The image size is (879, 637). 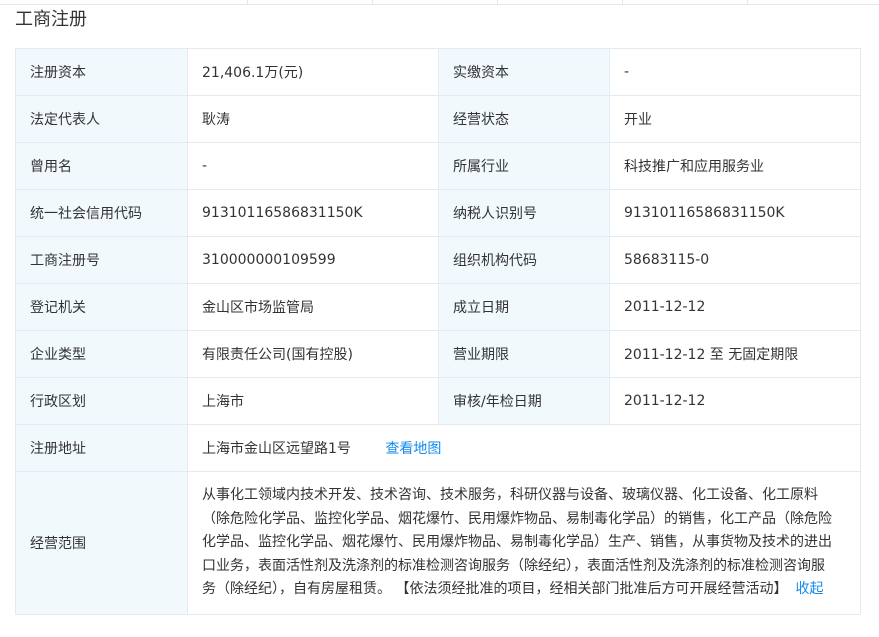 I want to click on field-label: 曾用名, so click(x=101, y=166).